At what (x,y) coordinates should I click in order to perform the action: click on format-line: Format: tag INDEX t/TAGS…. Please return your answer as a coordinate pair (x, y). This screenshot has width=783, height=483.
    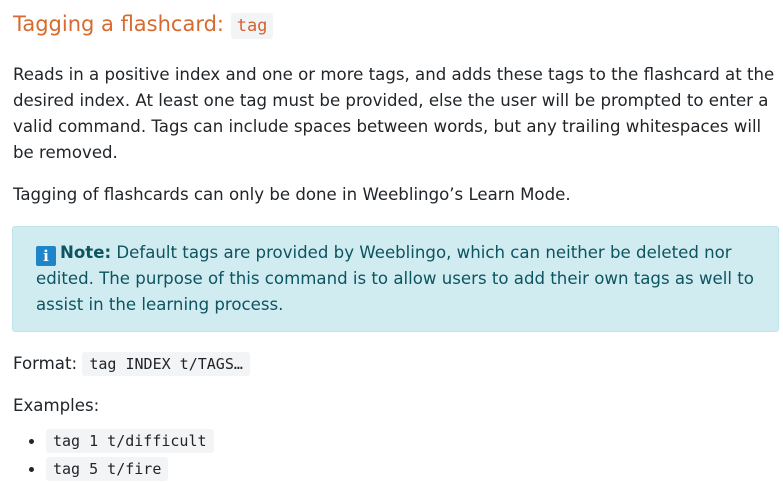
    Looking at the image, I should click on (396, 364).